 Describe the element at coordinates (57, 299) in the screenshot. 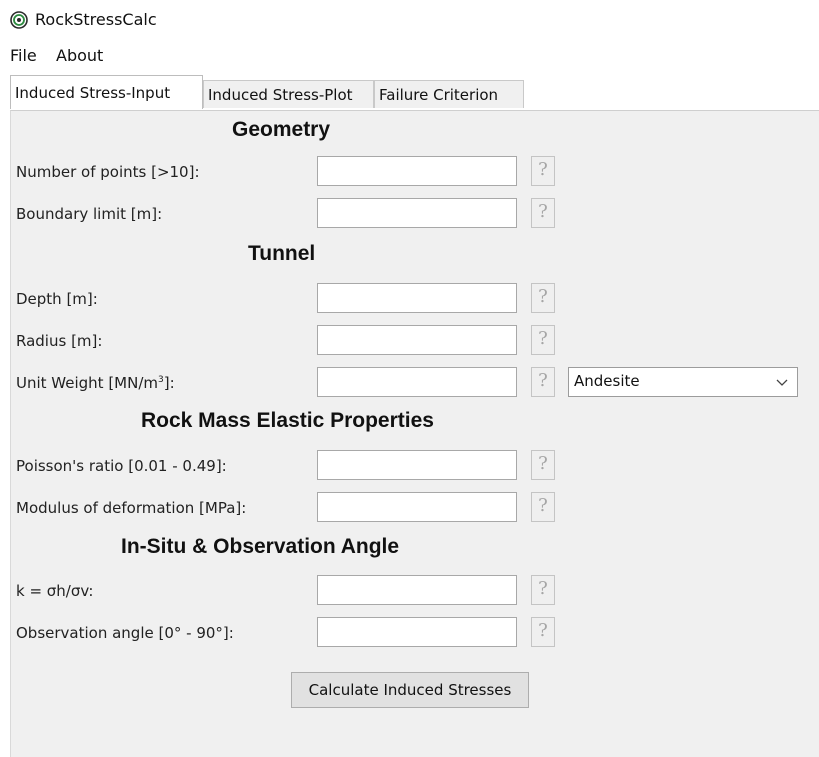

I see `depth-label: Depth [m]:` at that location.